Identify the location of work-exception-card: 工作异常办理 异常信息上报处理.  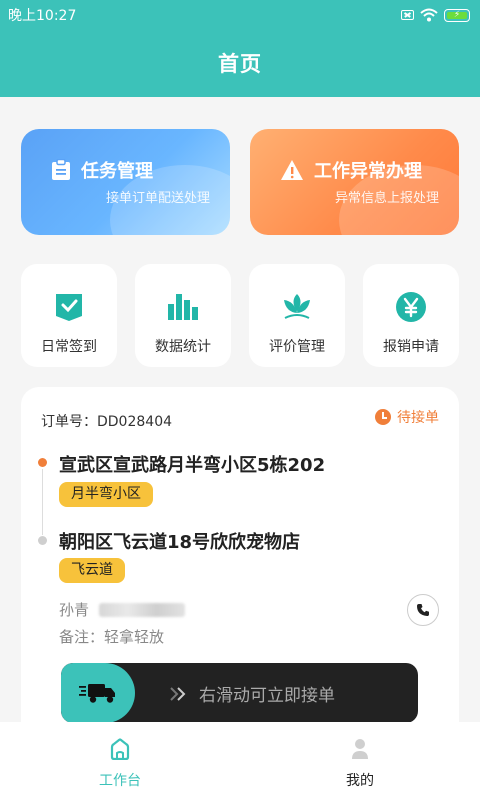
(354, 182).